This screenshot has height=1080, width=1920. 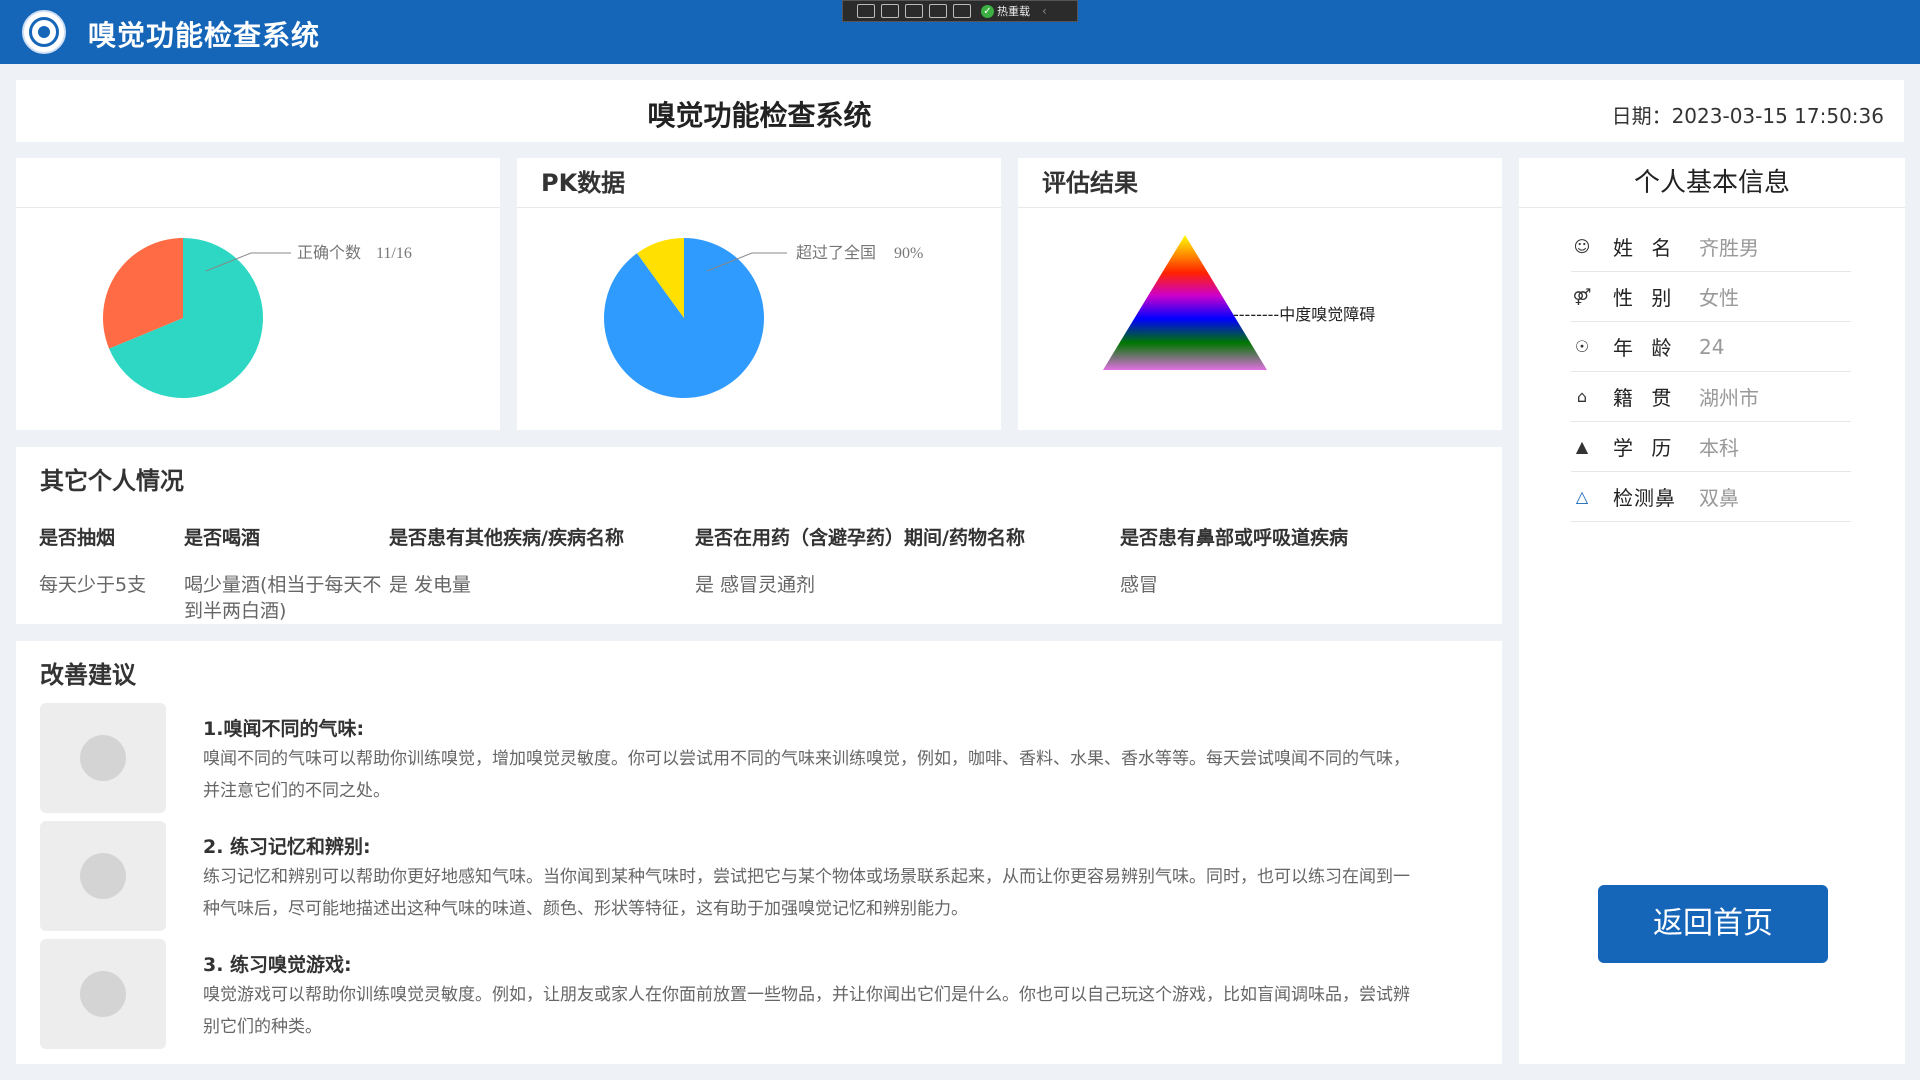 I want to click on inspect-icon, so click(x=938, y=11).